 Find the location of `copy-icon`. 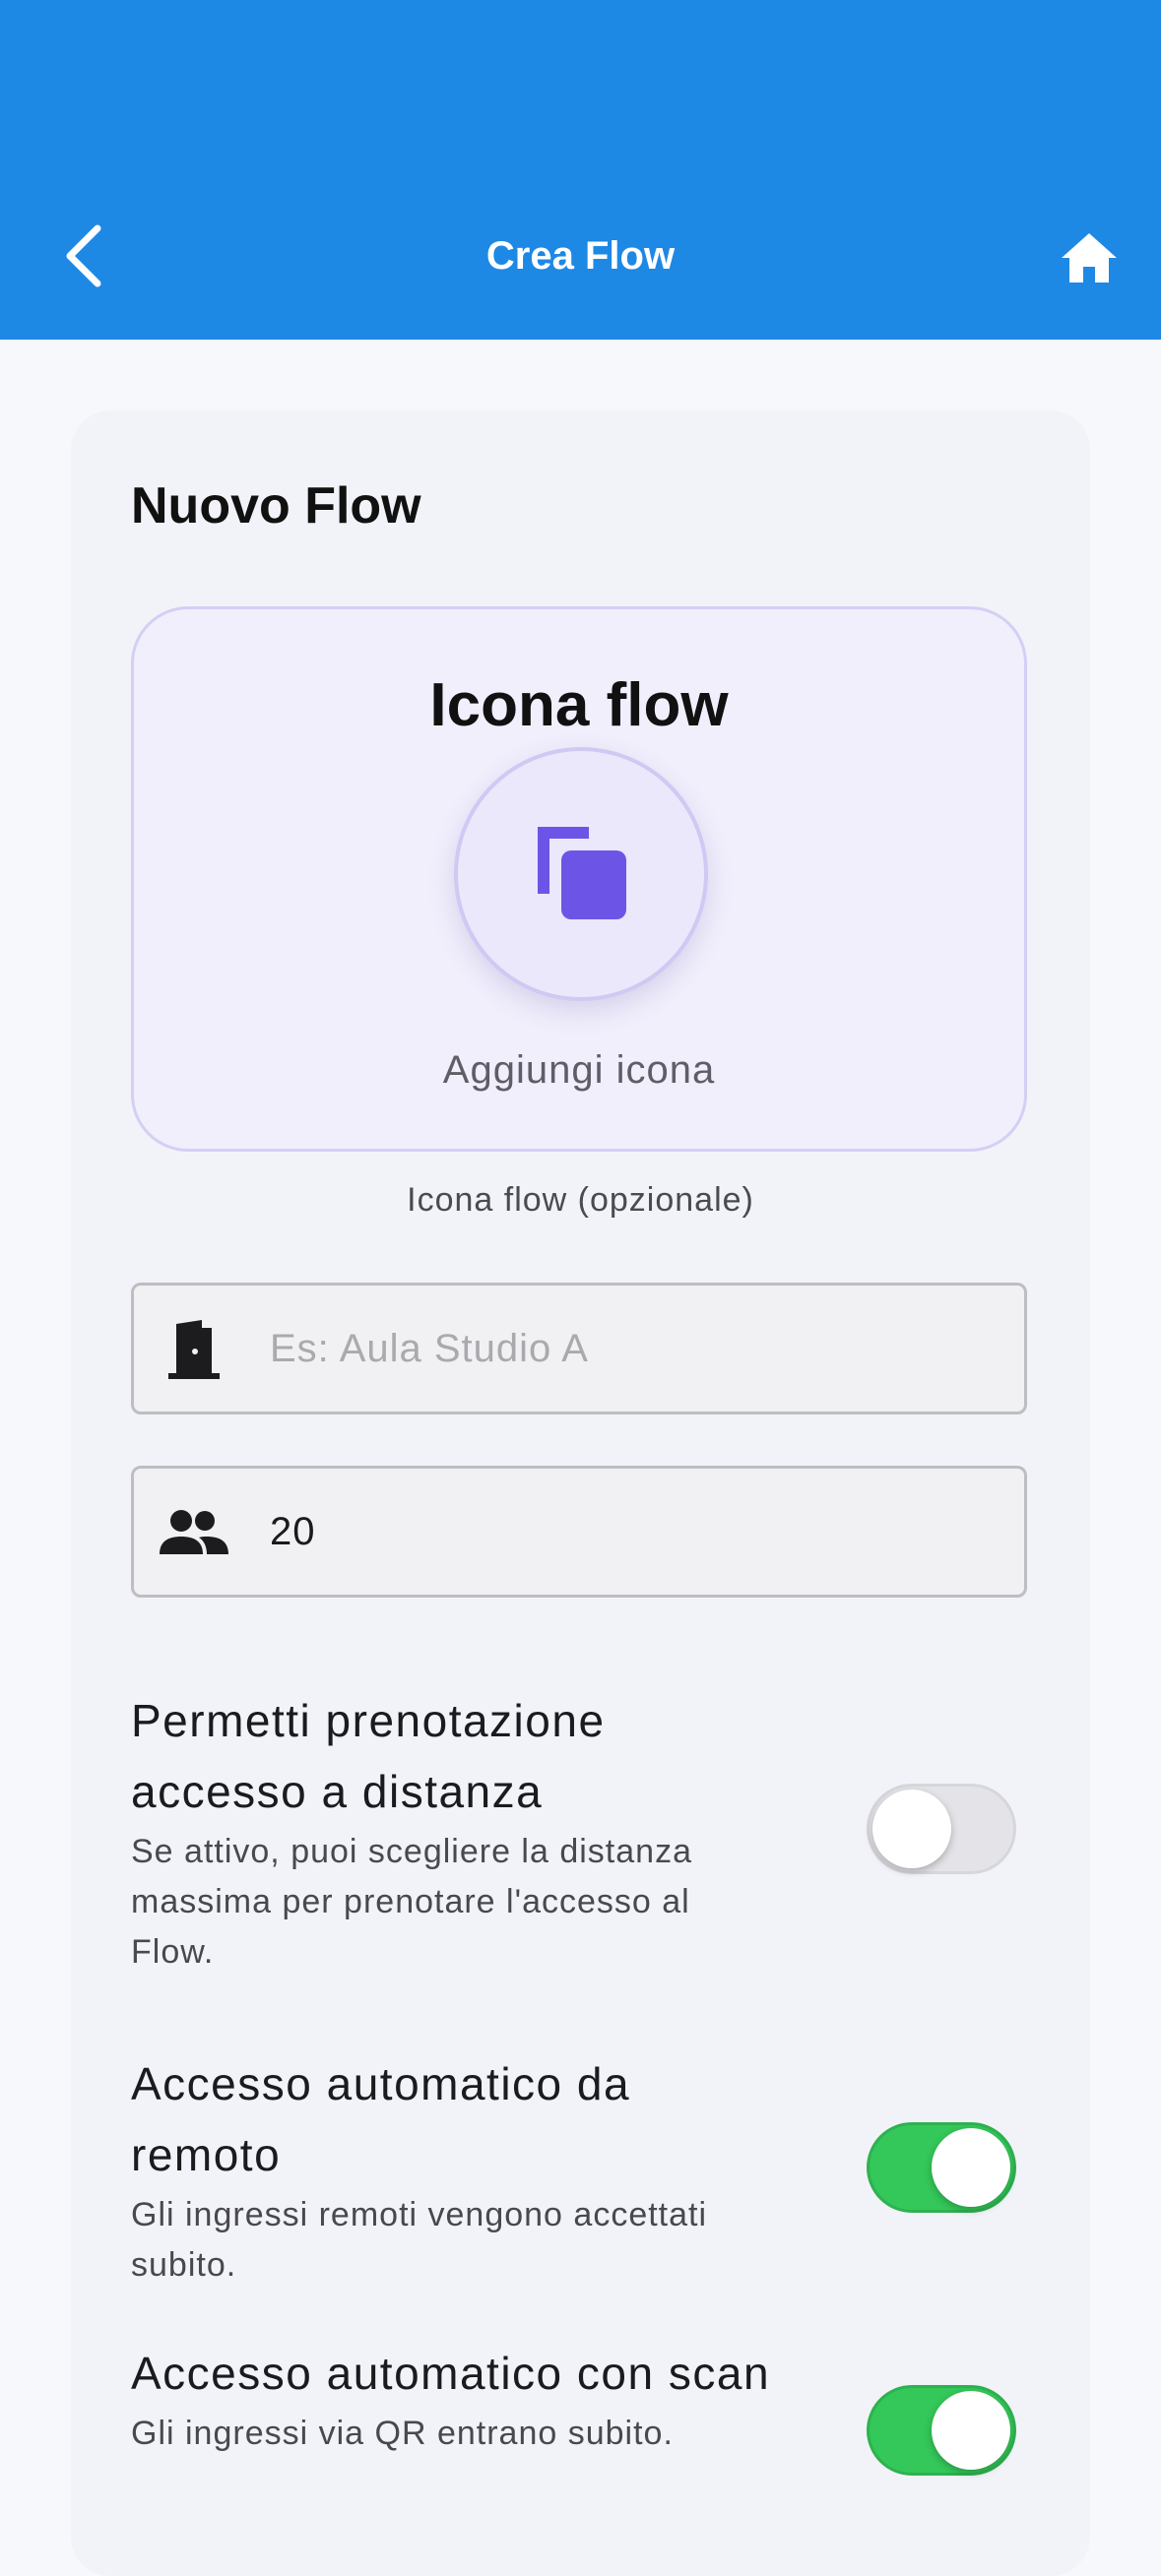

copy-icon is located at coordinates (582, 873).